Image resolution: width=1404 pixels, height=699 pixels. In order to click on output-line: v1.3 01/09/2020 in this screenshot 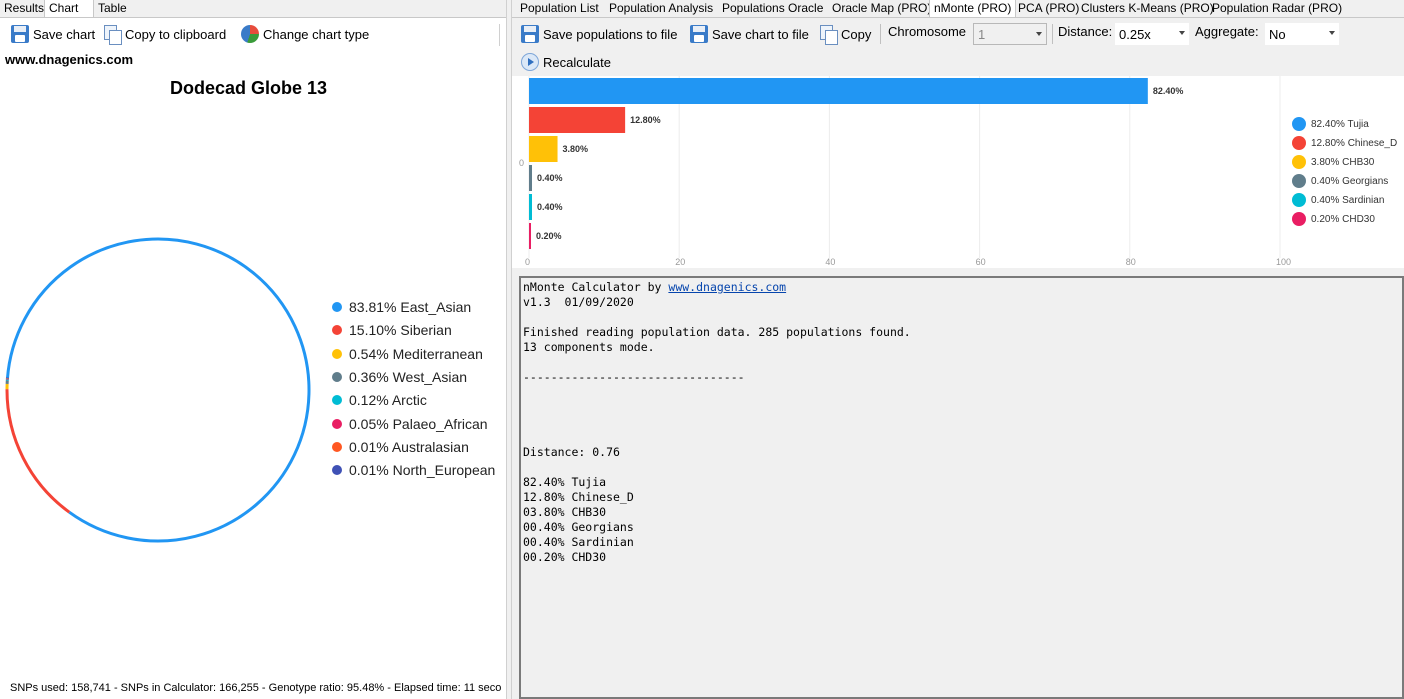, I will do `click(578, 302)`.